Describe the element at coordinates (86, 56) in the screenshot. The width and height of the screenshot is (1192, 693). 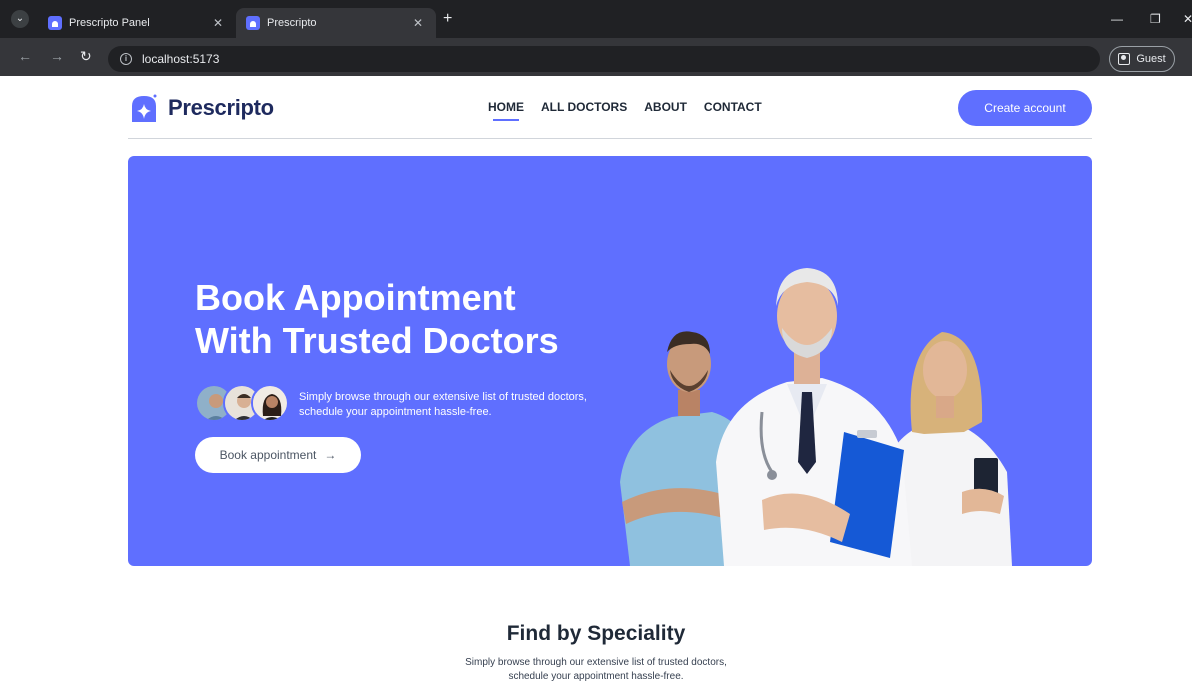
I see `reload-icon: ↻` at that location.